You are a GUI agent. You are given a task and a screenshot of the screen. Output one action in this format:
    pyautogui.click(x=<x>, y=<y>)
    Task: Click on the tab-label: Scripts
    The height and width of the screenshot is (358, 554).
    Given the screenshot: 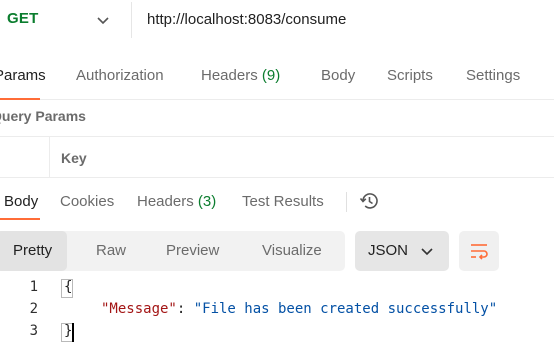 What is the action you would take?
    pyautogui.click(x=410, y=75)
    